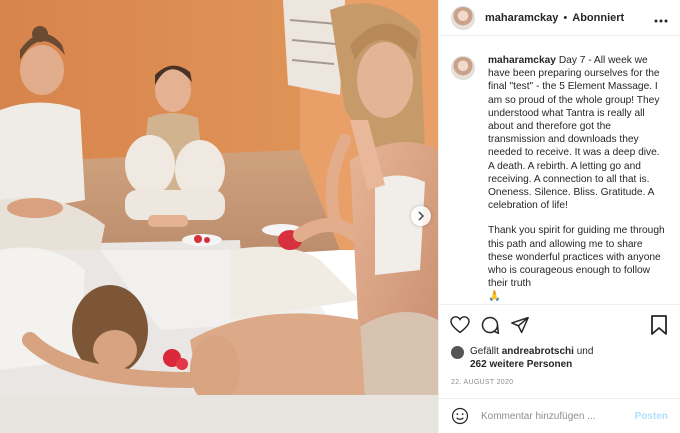 Image resolution: width=680 pixels, height=433 pixels. I want to click on comment-bar: Posten, so click(559, 415).